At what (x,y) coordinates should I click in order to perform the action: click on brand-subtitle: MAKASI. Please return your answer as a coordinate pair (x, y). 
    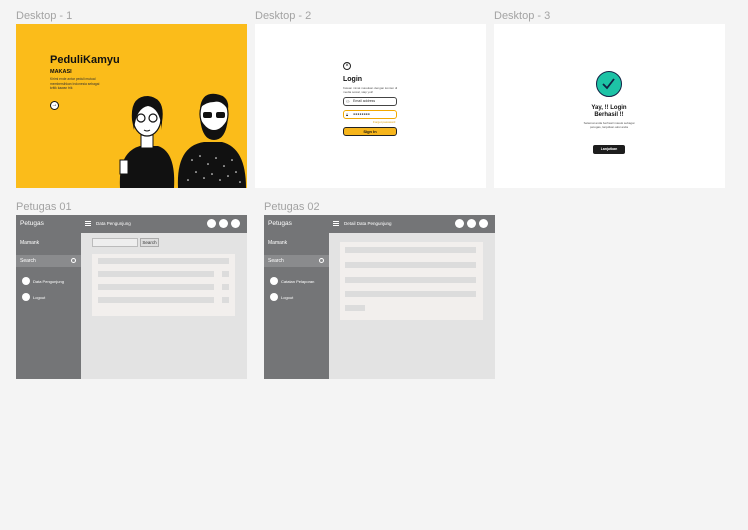
    Looking at the image, I should click on (61, 72).